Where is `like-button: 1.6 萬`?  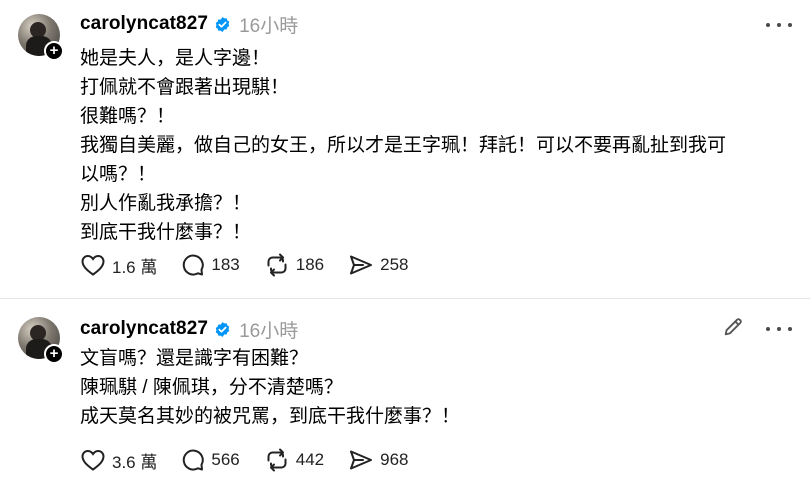
like-button: 1.6 萬 is located at coordinates (118, 265).